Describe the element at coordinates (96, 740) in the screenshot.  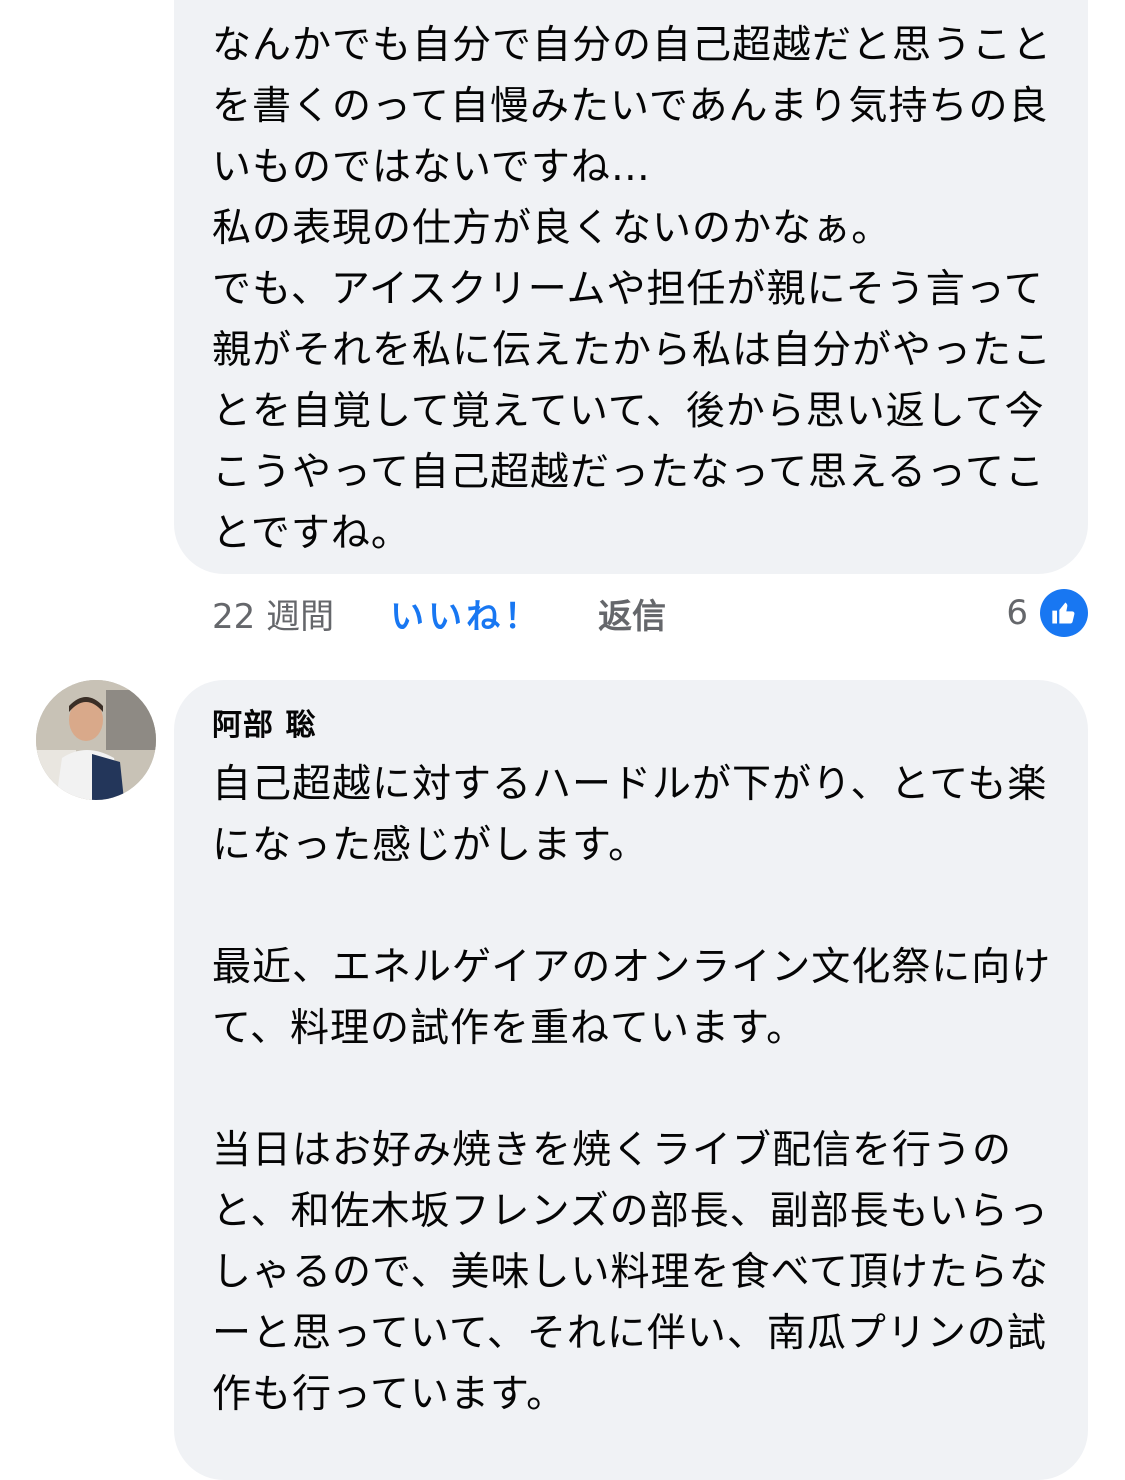
I see `avatar` at that location.